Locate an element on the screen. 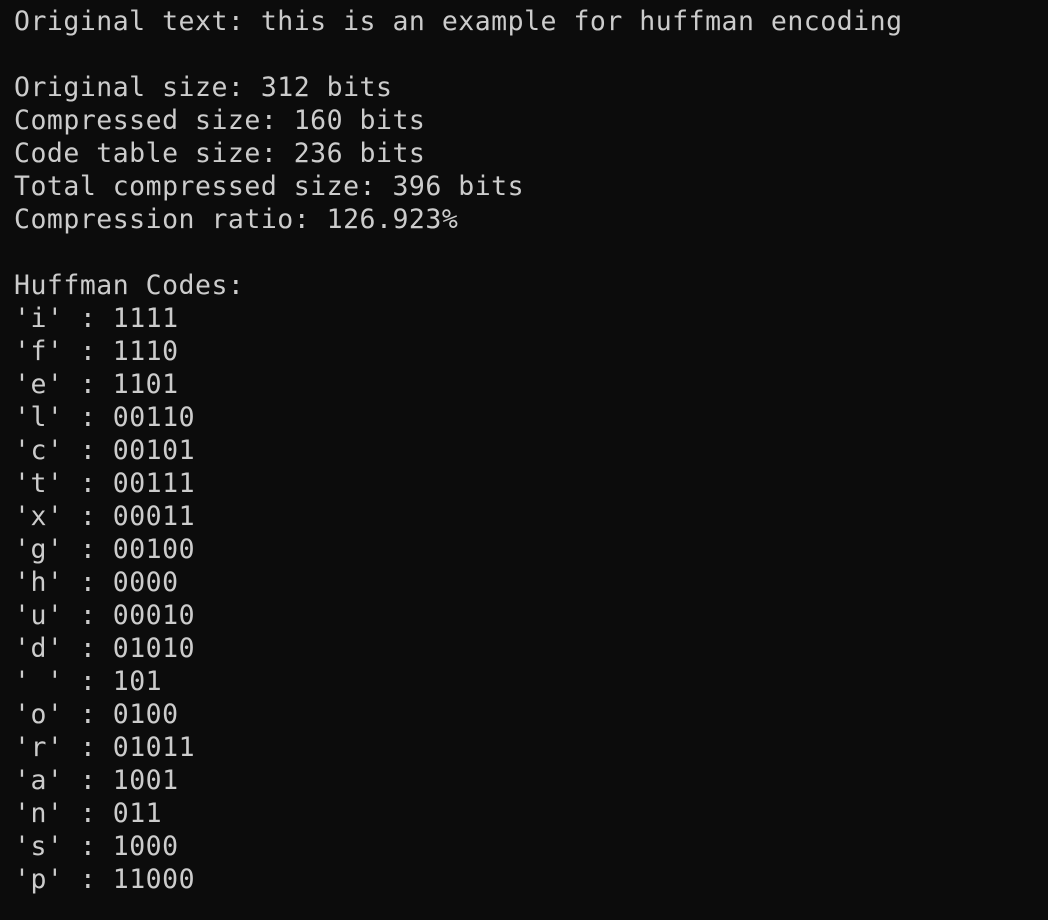 This screenshot has width=1048, height=920. code-value: 00100 is located at coordinates (154, 549).